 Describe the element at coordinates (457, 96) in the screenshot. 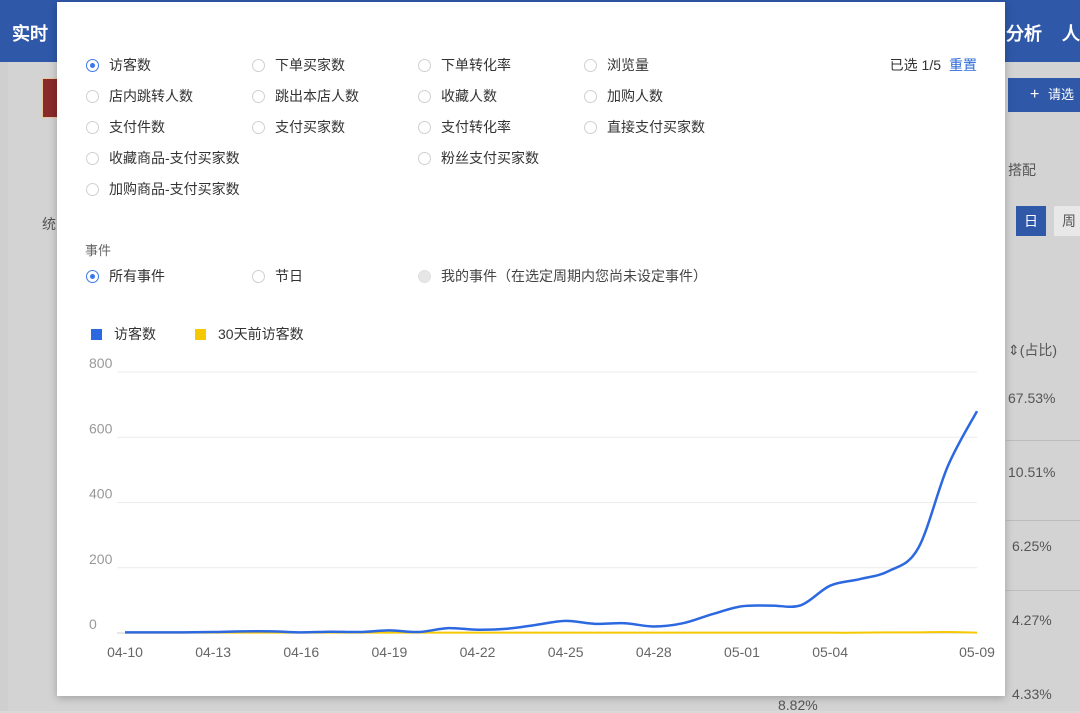

I see `metric-option-favorites: 收藏人数` at that location.